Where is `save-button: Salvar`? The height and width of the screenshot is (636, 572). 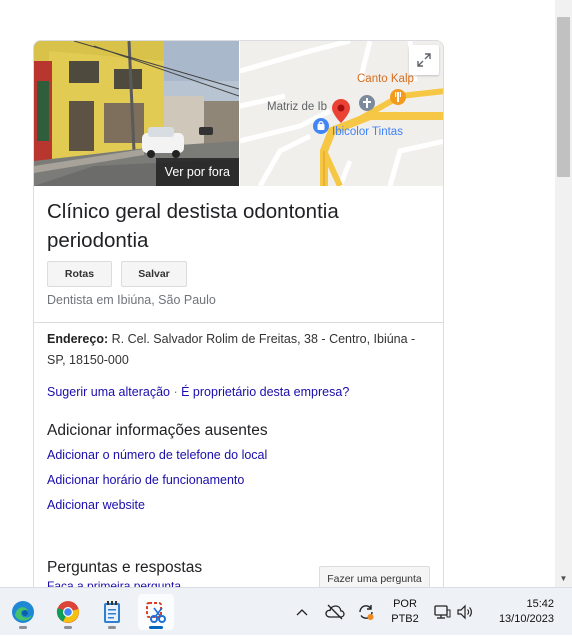 save-button: Salvar is located at coordinates (154, 274).